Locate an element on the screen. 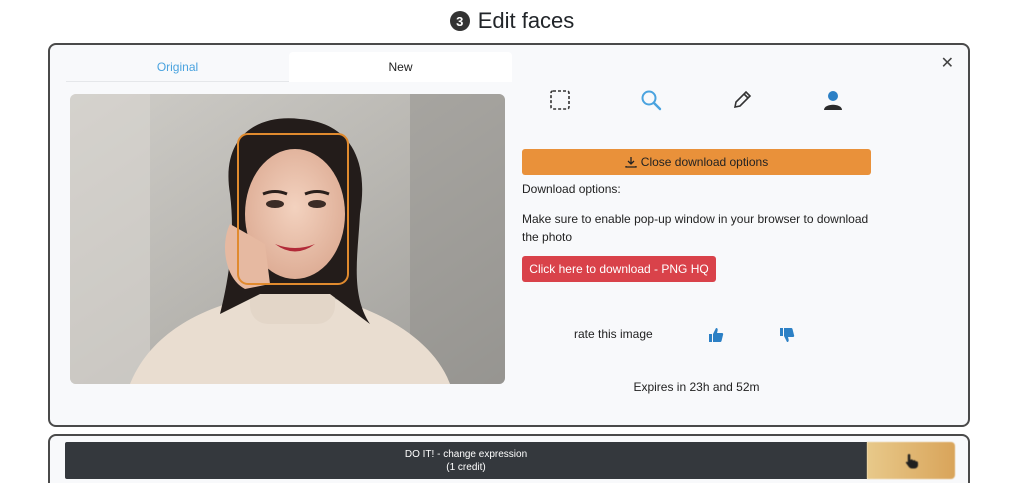  credit-cost-label: (1 credit) is located at coordinates (466, 467).